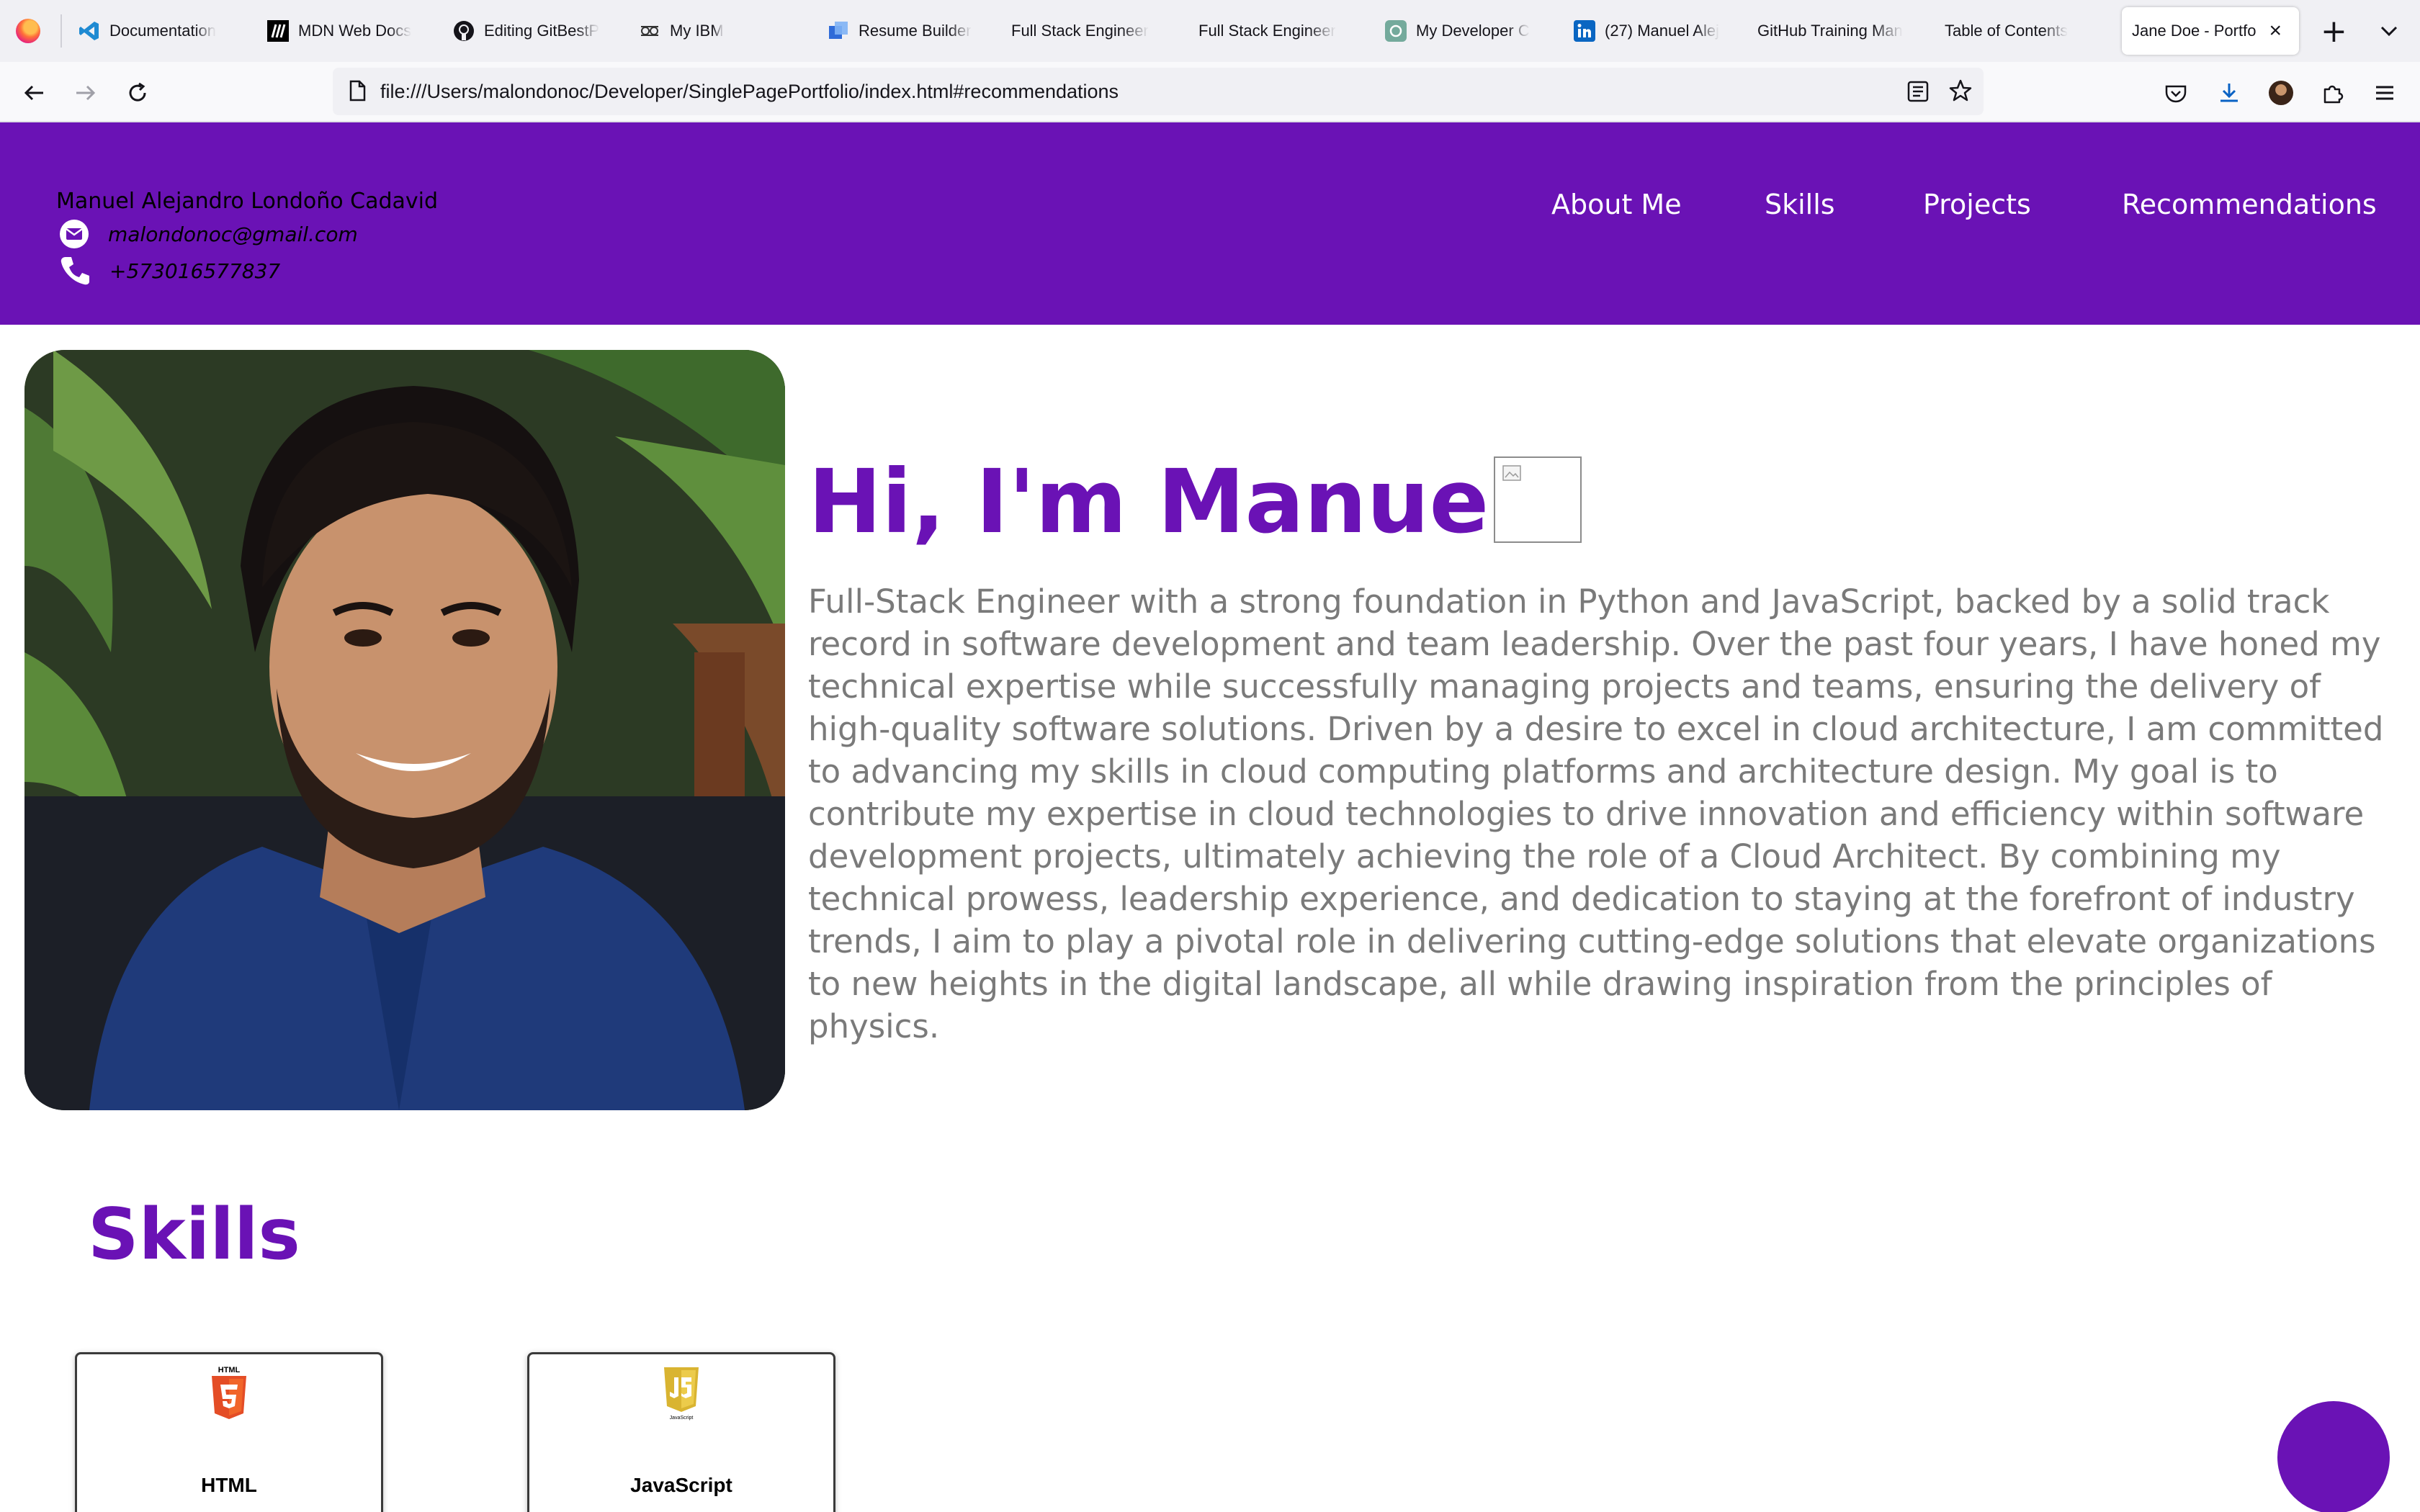  I want to click on hero-title: Hi, I'm Manuel!, so click(1183, 502).